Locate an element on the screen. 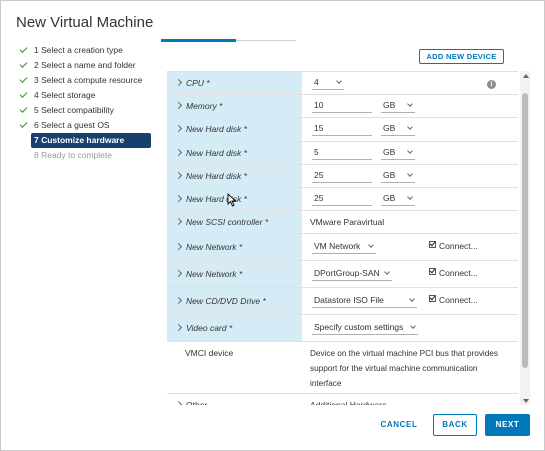 The height and width of the screenshot is (451, 545). disk-size-input: 15 is located at coordinates (342, 129).